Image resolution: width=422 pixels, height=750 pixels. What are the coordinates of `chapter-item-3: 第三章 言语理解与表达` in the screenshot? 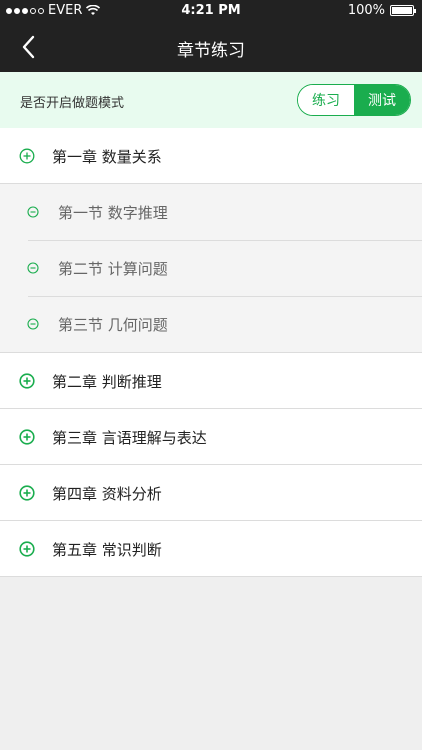 It's located at (211, 437).